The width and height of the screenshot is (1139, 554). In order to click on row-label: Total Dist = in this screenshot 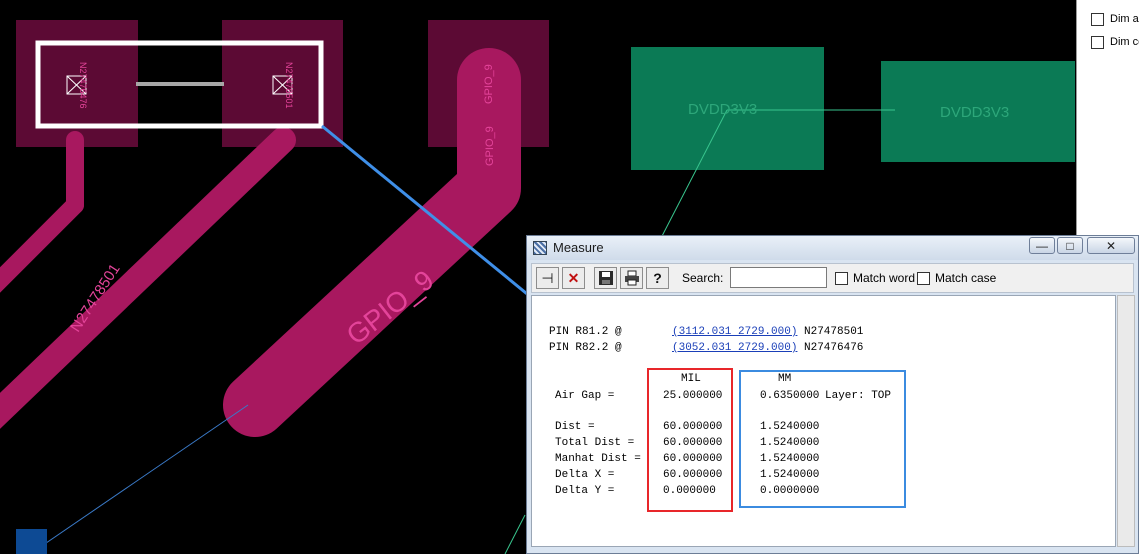, I will do `click(595, 443)`.